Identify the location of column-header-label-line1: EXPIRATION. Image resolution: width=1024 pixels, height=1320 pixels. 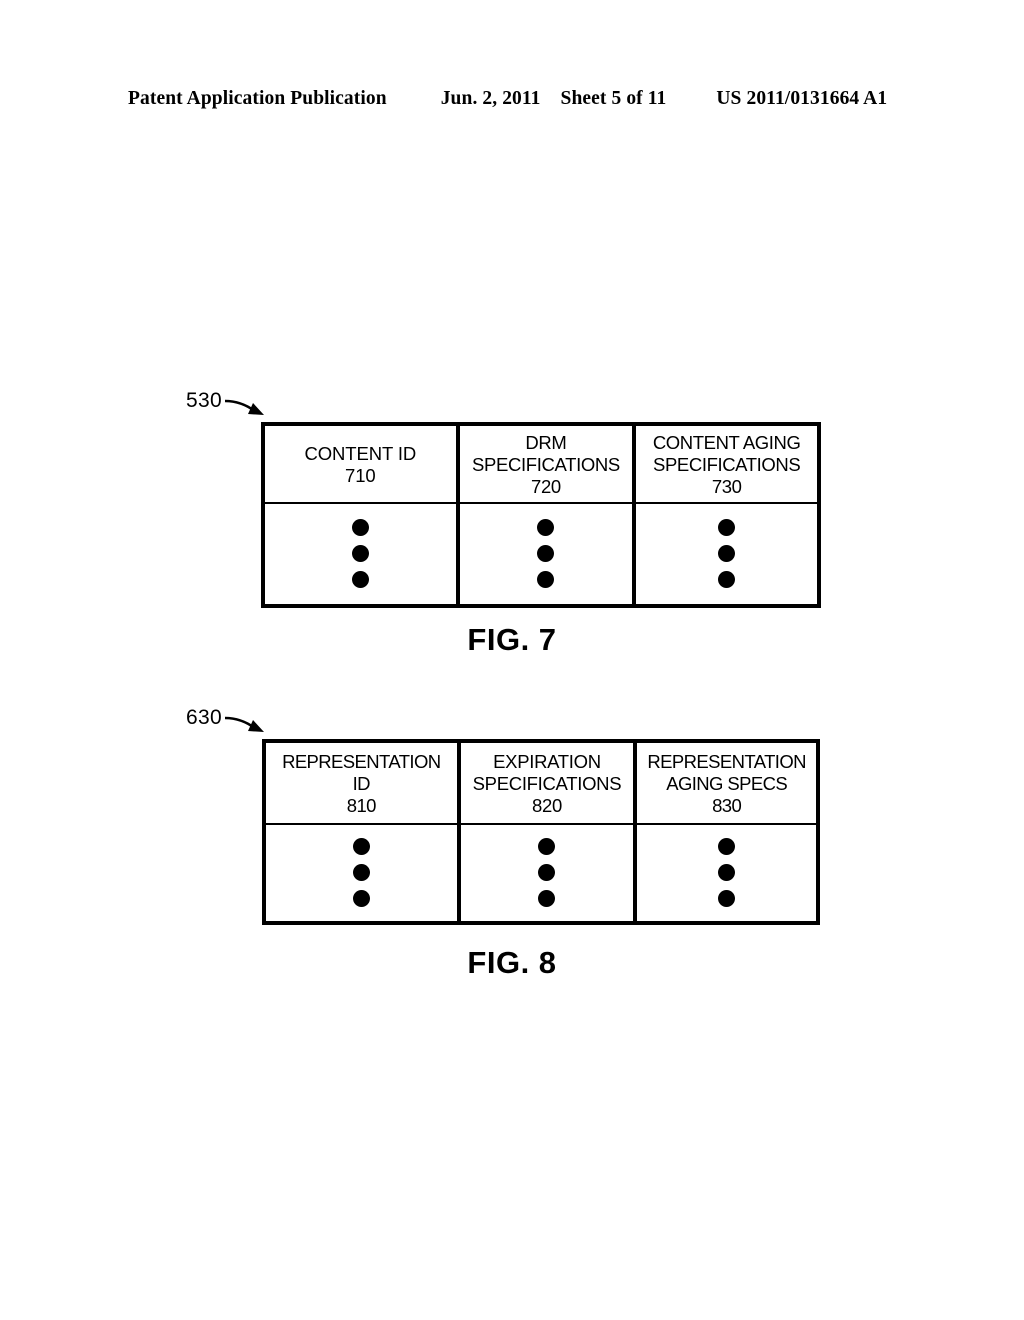
(547, 761).